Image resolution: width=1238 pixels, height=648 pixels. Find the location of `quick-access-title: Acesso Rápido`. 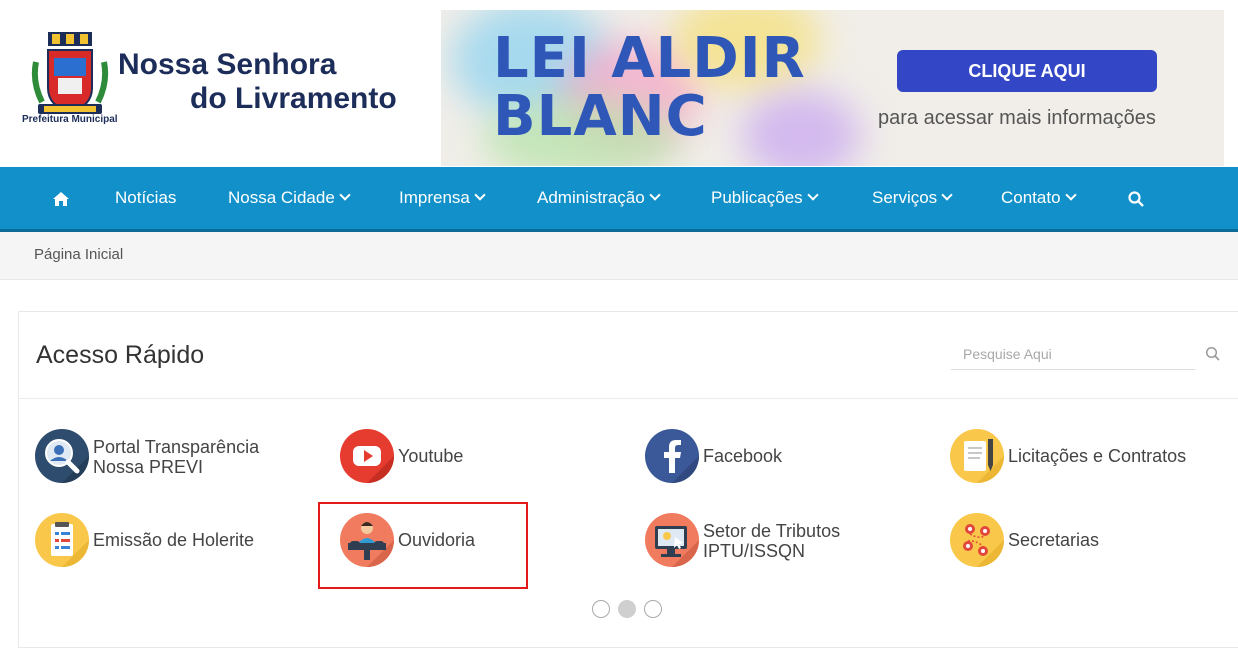

quick-access-title: Acesso Rápido is located at coordinates (120, 355).